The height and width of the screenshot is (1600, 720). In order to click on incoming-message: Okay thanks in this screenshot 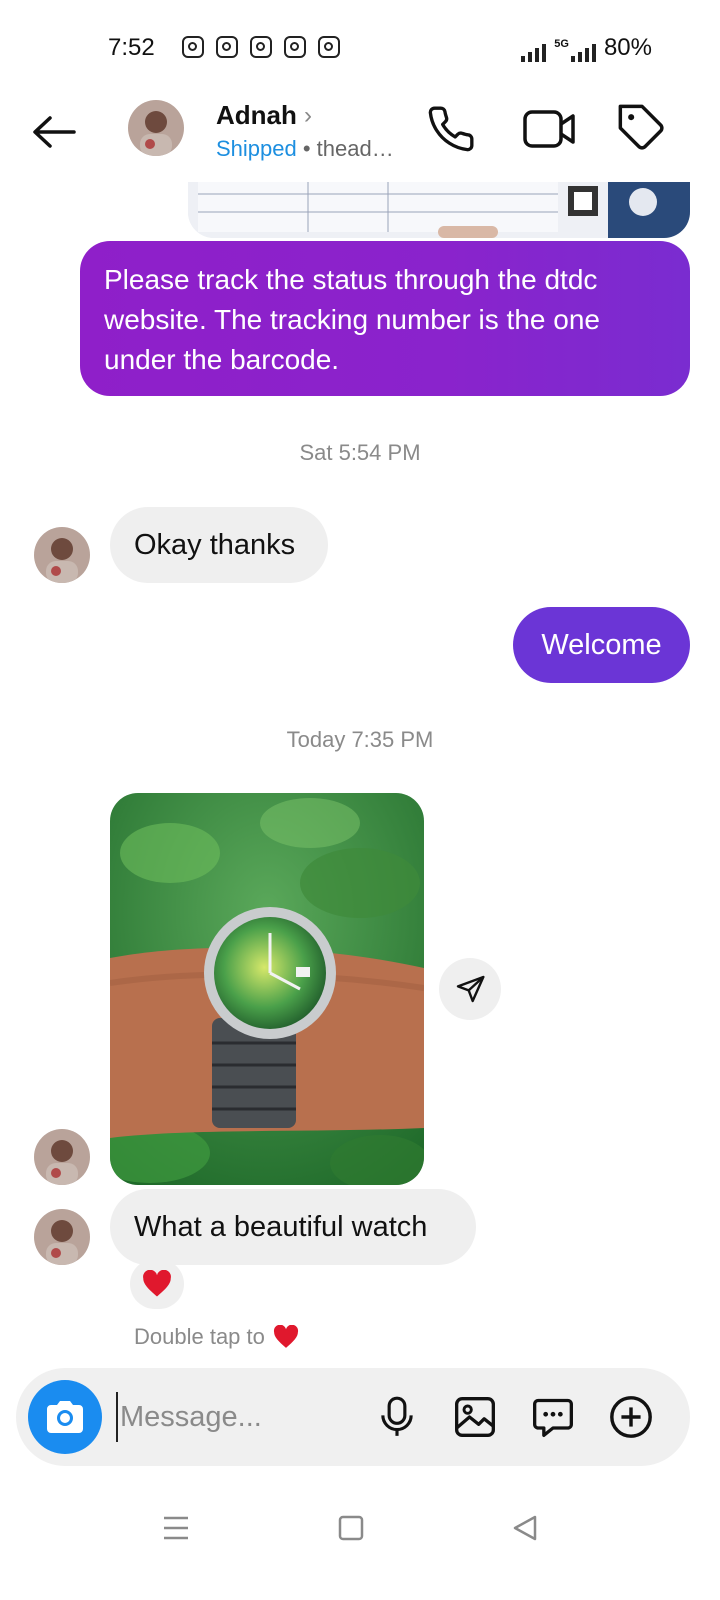, I will do `click(219, 545)`.